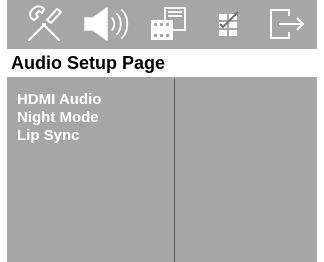  Describe the element at coordinates (45, 23) in the screenshot. I see `tools-icon` at that location.